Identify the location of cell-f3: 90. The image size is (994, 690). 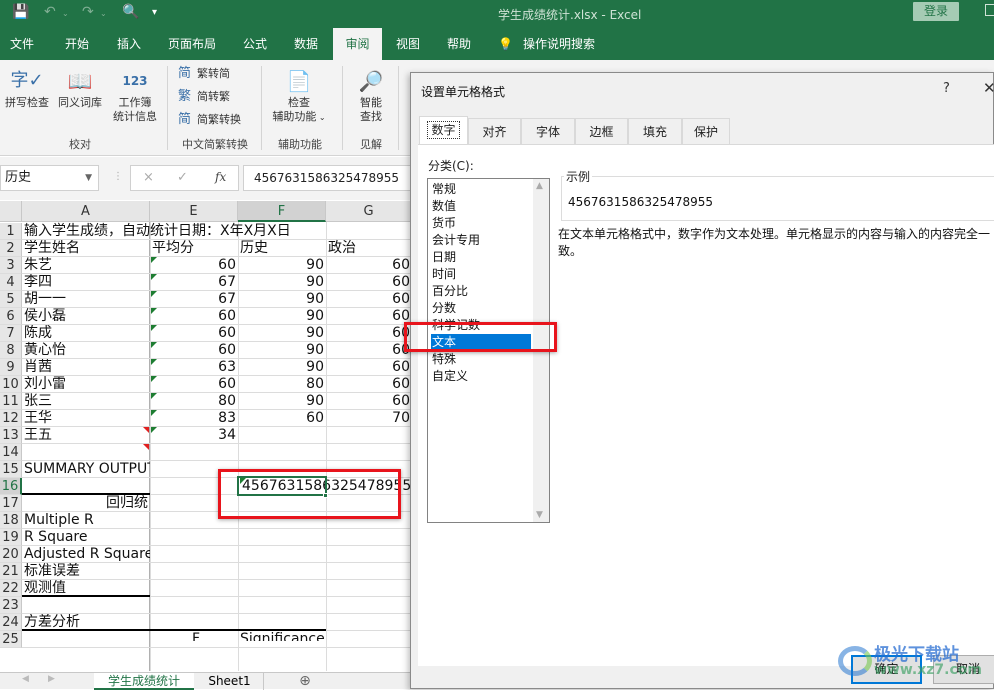
(282, 265).